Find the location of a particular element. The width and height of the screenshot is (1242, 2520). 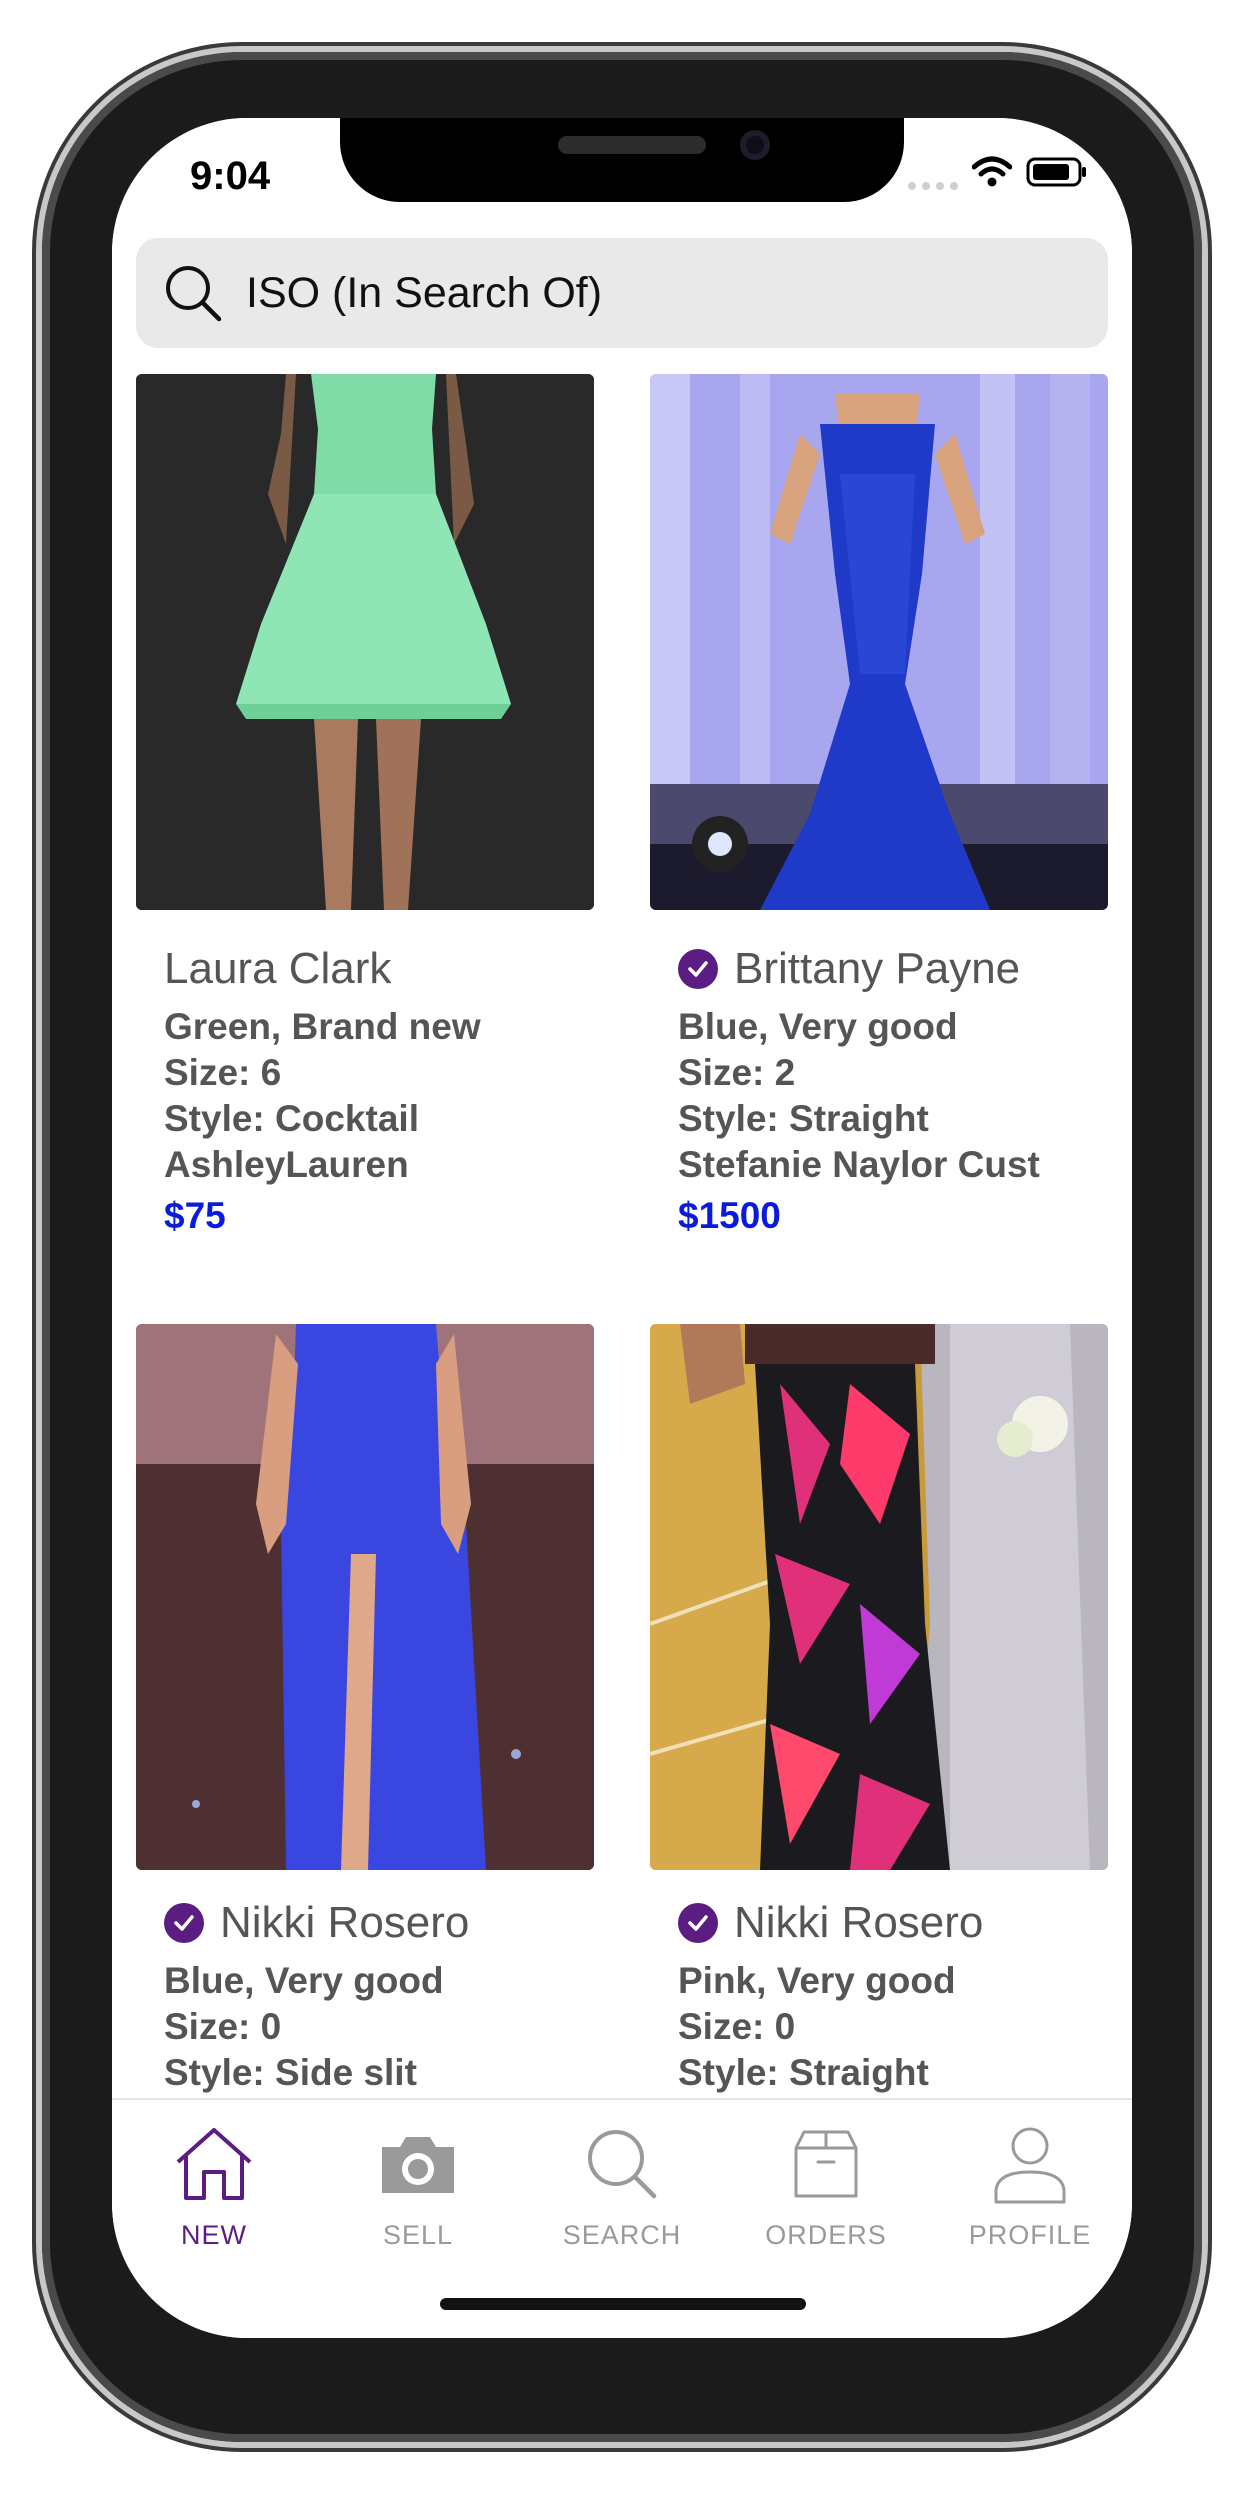

seller-name-row: Laura Clark is located at coordinates (379, 969).